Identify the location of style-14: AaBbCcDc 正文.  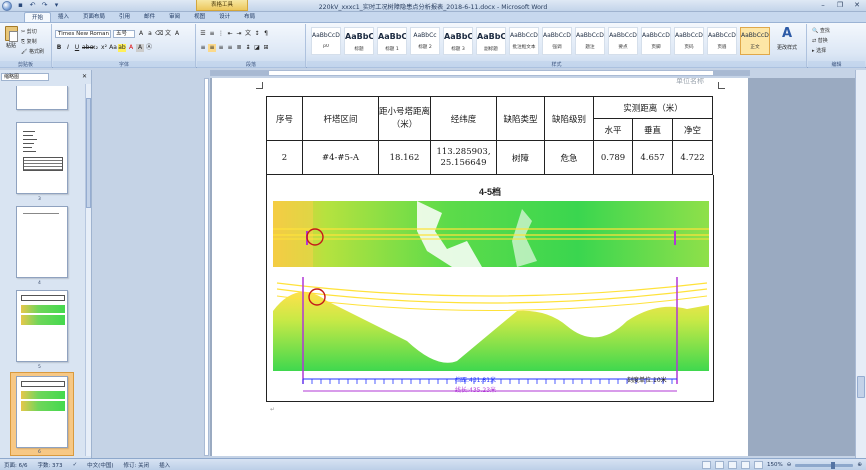
(755, 41).